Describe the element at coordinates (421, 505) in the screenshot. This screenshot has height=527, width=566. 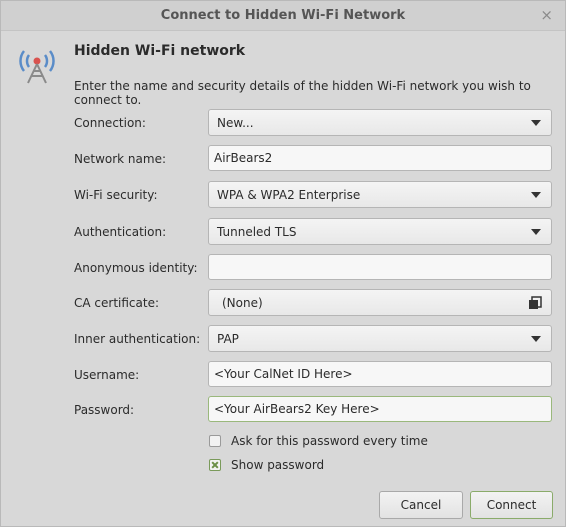
I see `cancel-button: Cancel` at that location.